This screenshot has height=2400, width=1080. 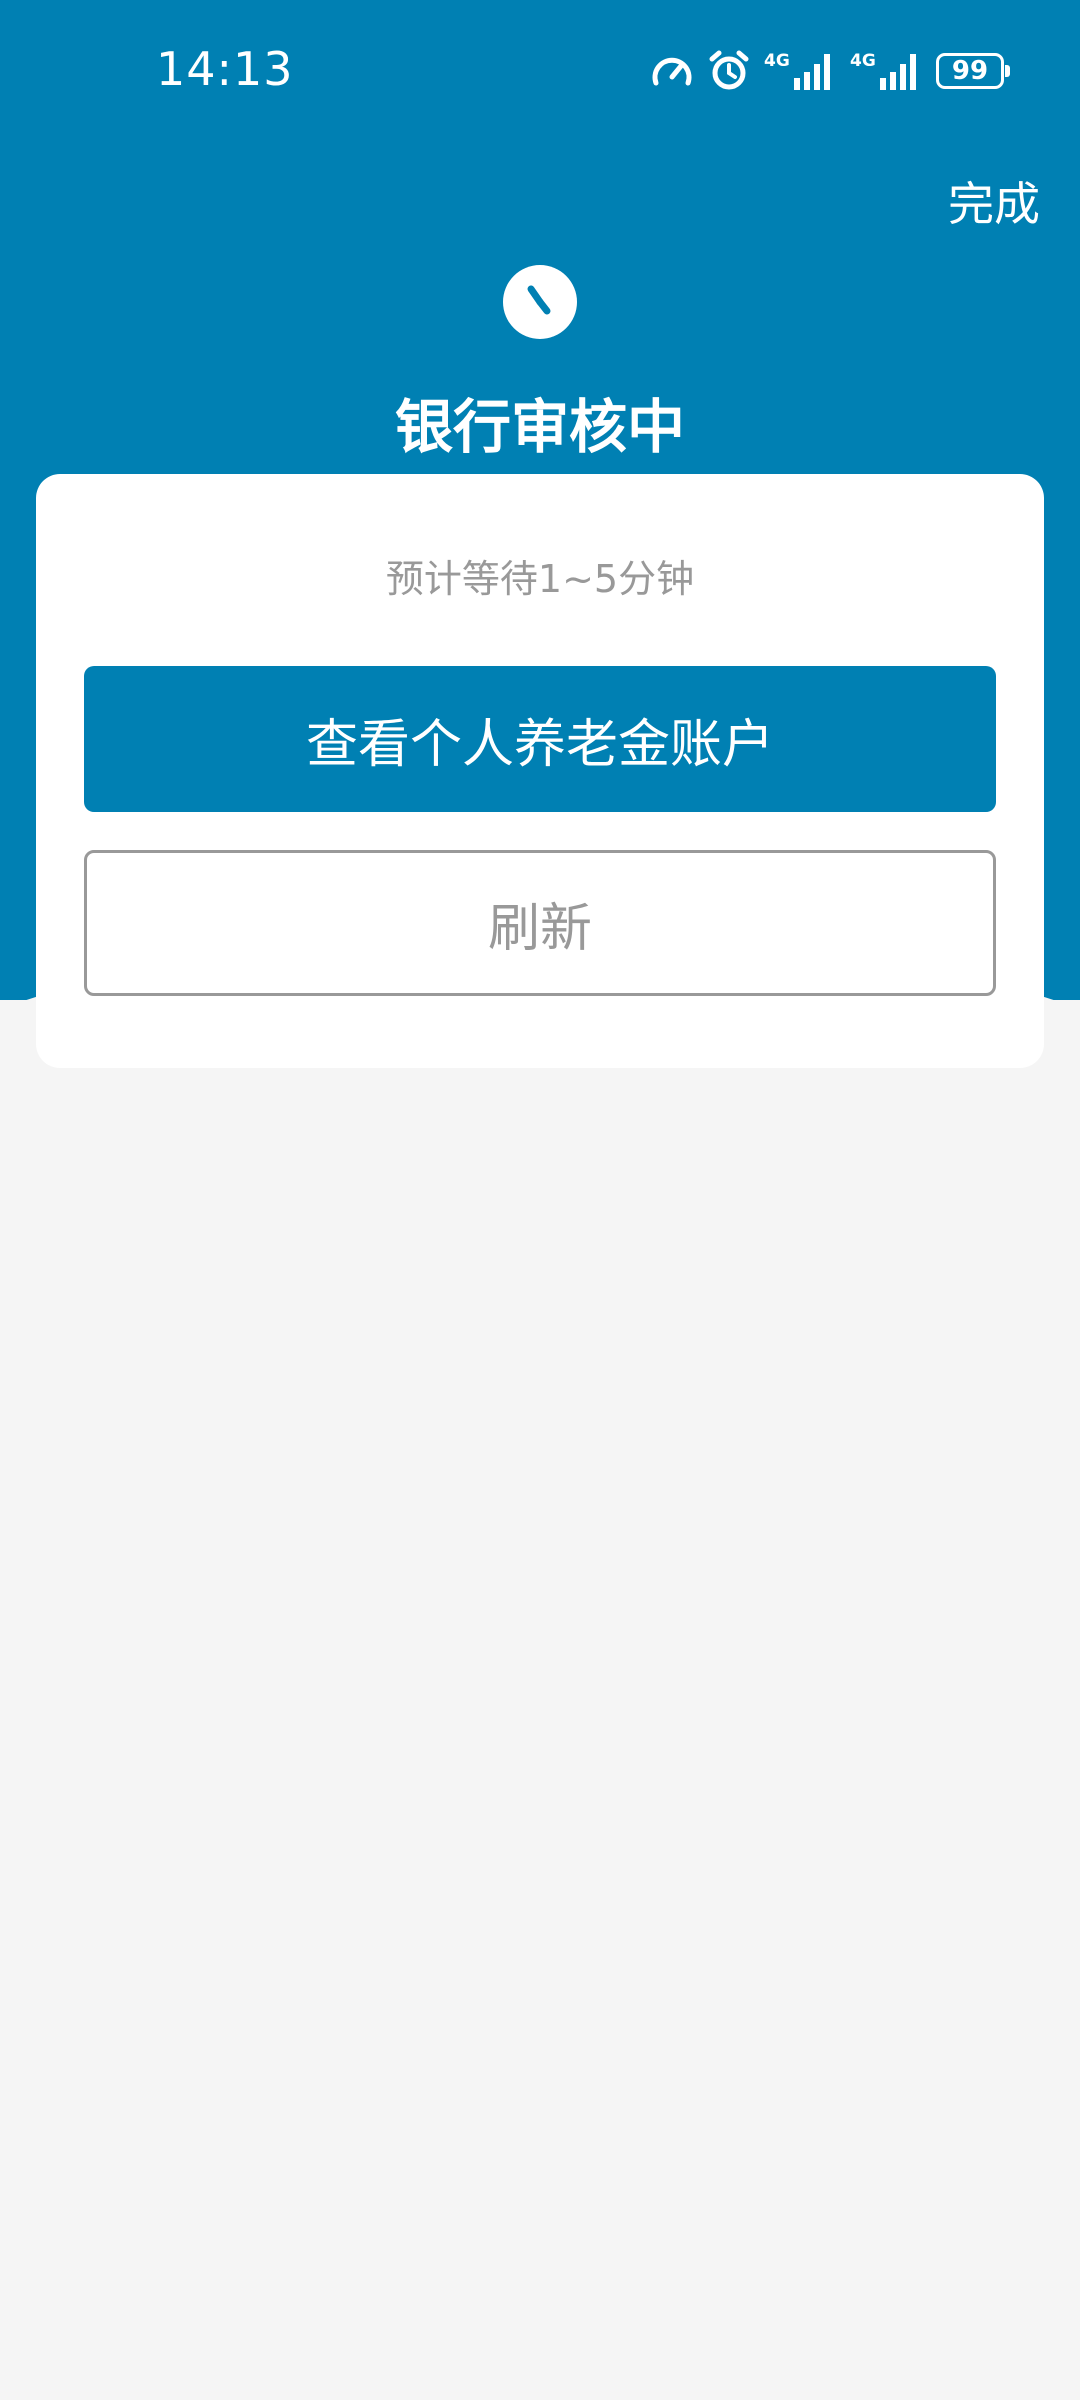 I want to click on battery-icon: 99, so click(x=973, y=71).